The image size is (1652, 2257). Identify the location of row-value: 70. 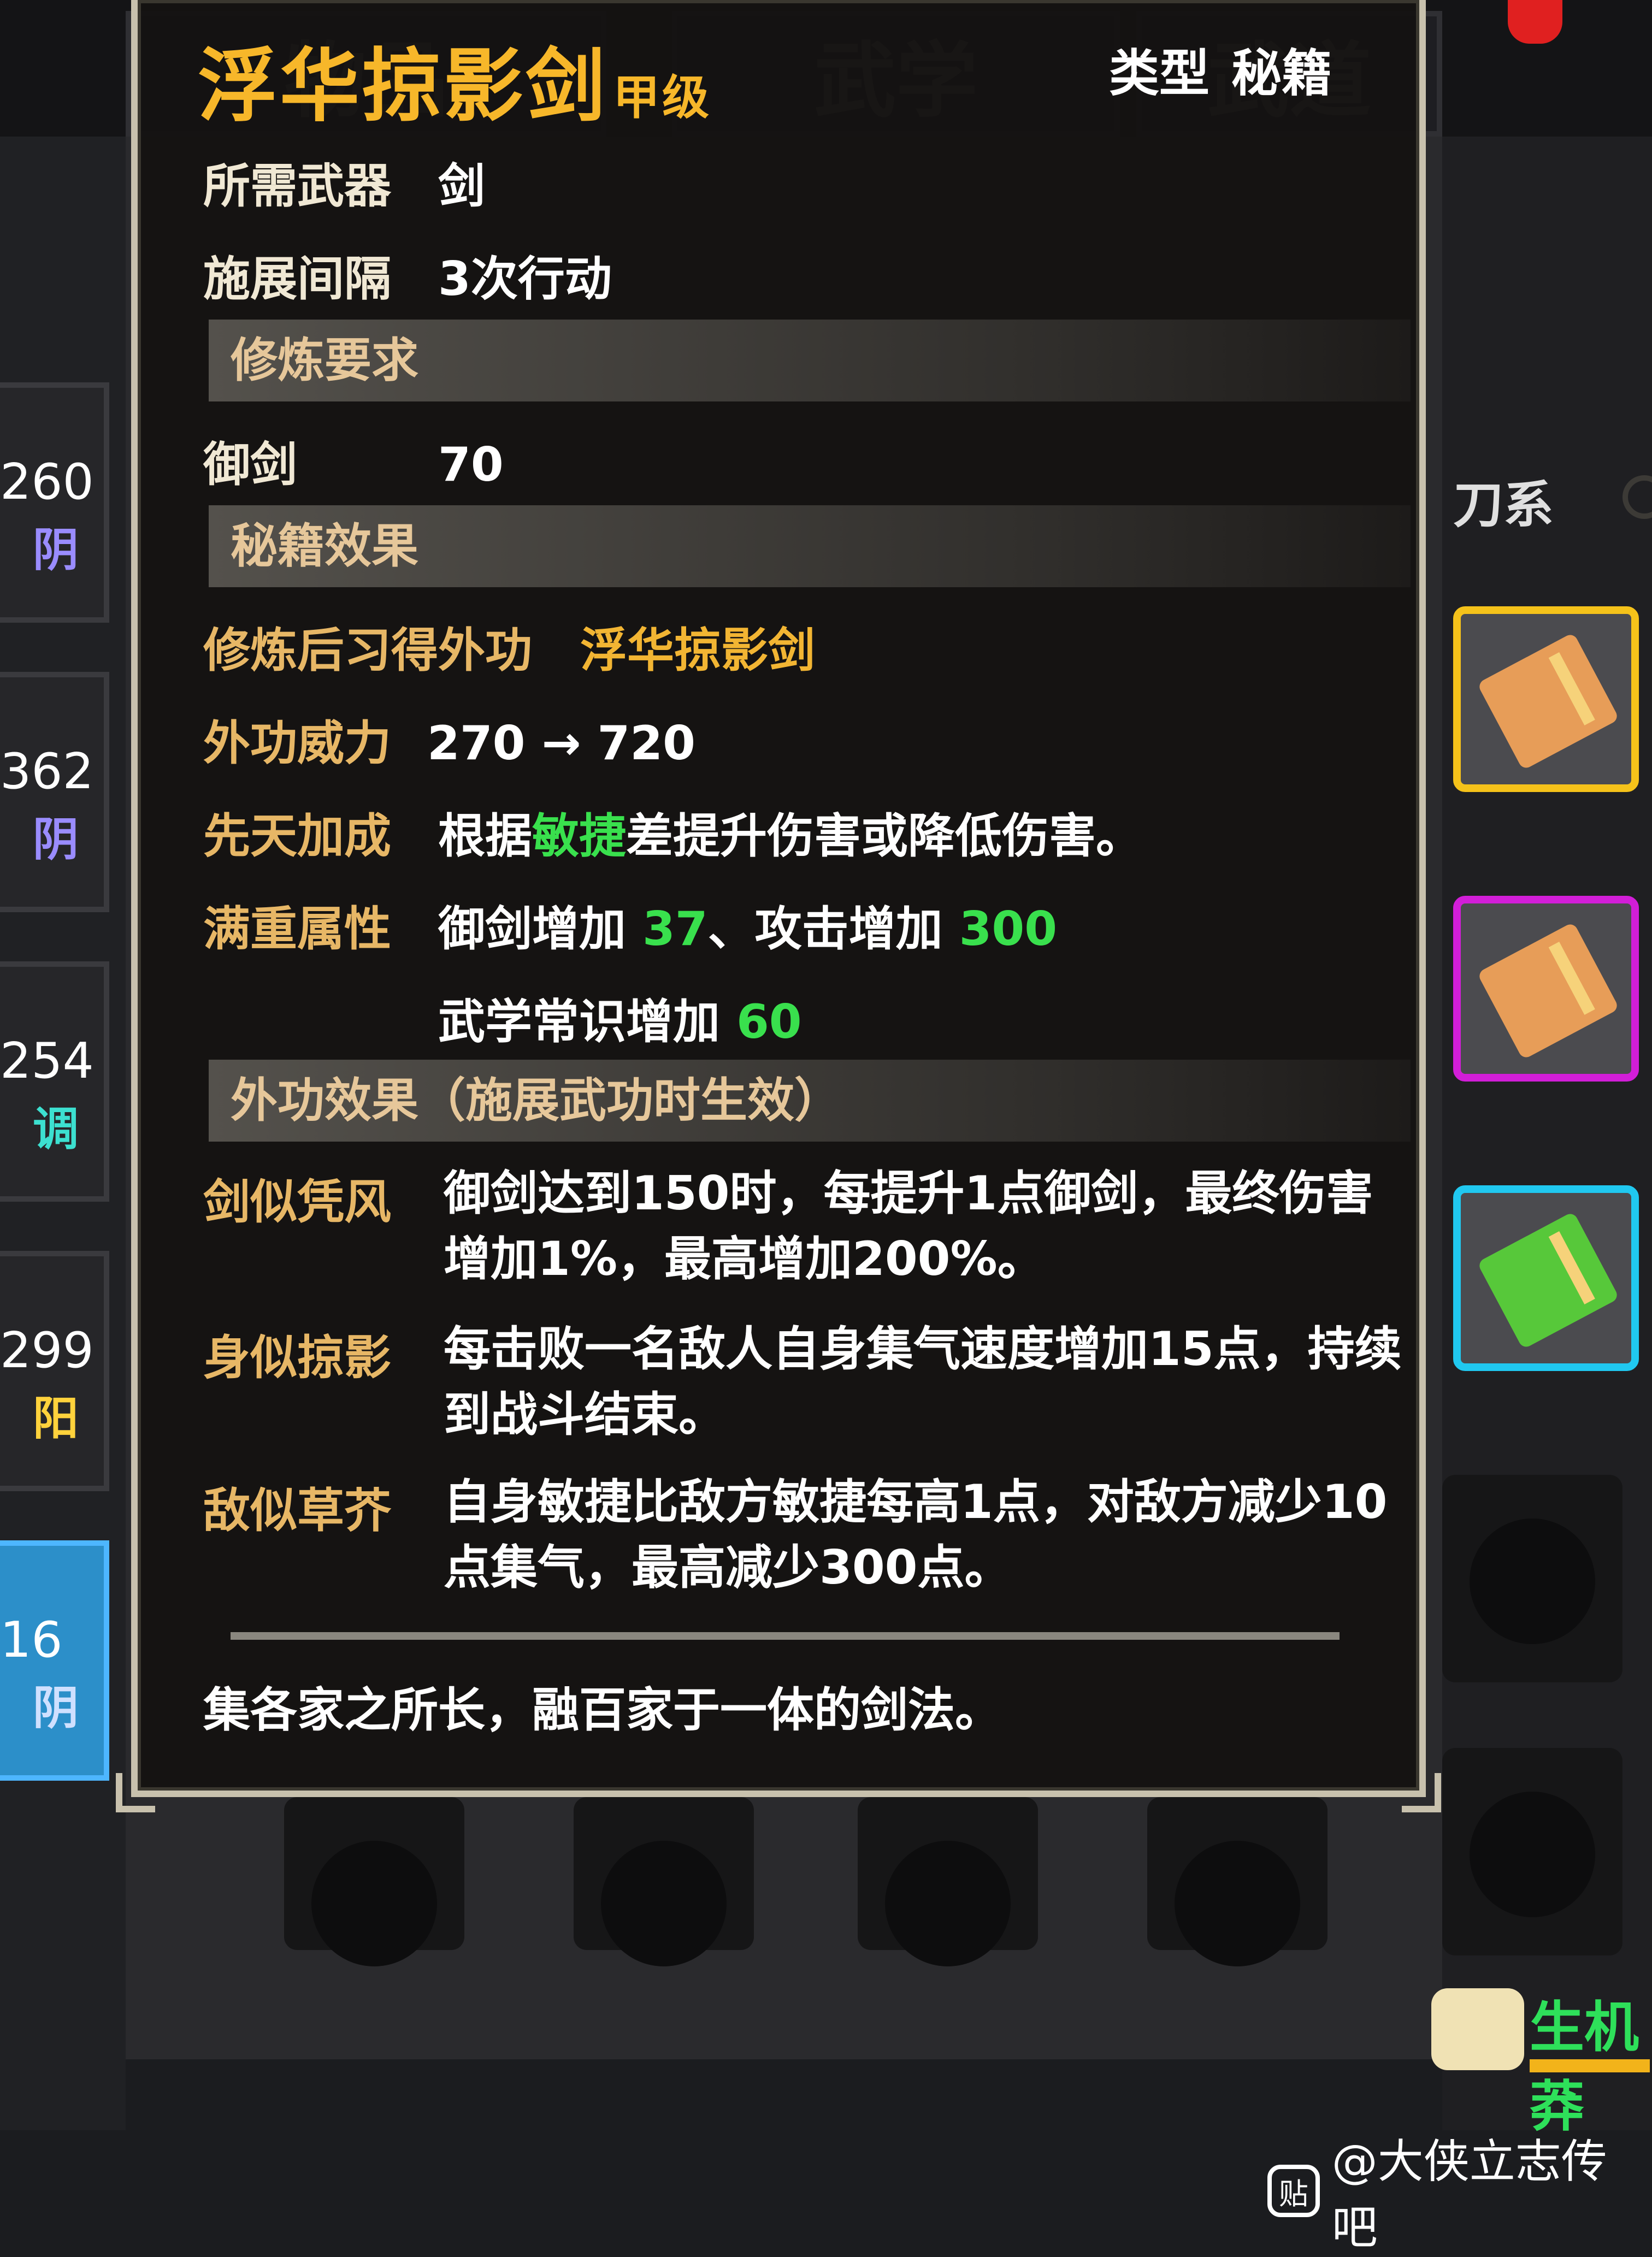
(471, 465).